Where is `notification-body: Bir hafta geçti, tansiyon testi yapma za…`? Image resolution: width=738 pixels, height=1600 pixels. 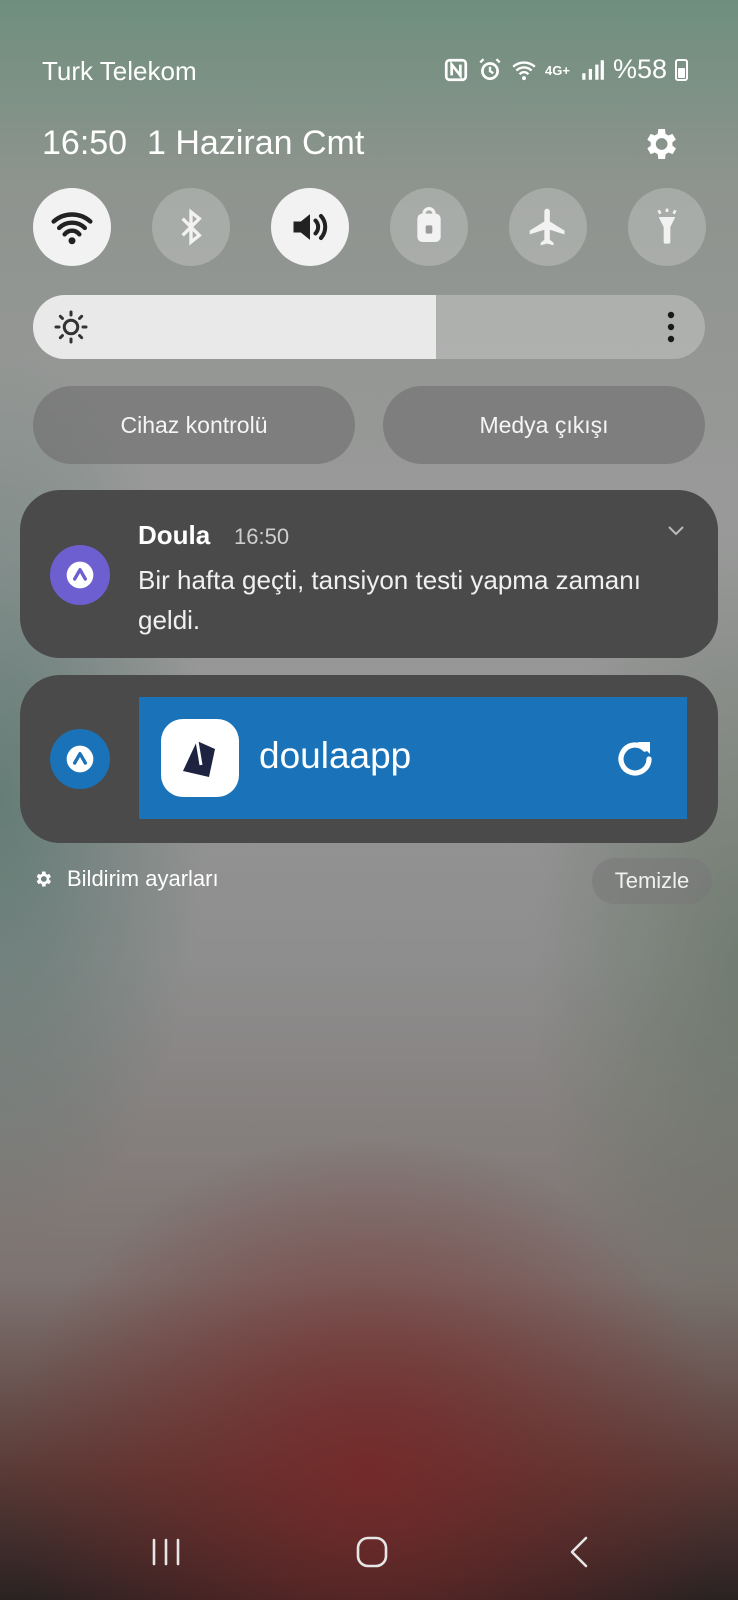
notification-body: Bir hafta geçti, tansiyon testi yapma za… is located at coordinates (389, 600).